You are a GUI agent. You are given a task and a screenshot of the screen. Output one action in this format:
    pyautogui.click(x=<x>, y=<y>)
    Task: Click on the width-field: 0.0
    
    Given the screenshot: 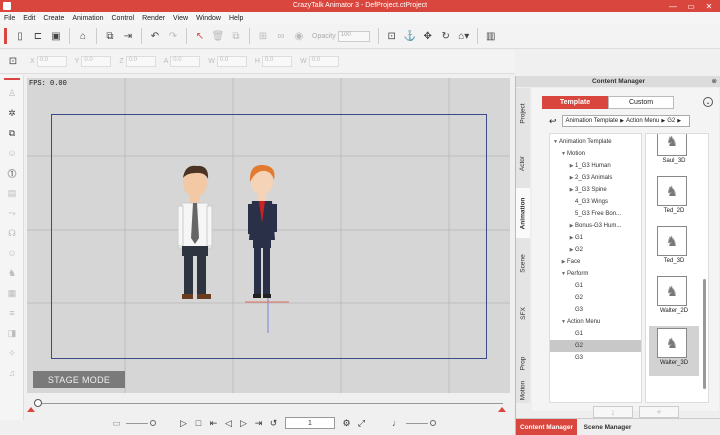 What is the action you would take?
    pyautogui.click(x=231, y=61)
    